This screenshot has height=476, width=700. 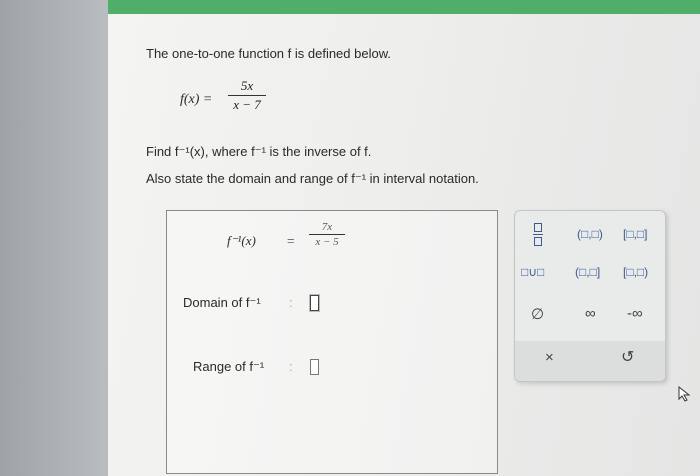 I want to click on function-denominator: x − 7, so click(x=247, y=104).